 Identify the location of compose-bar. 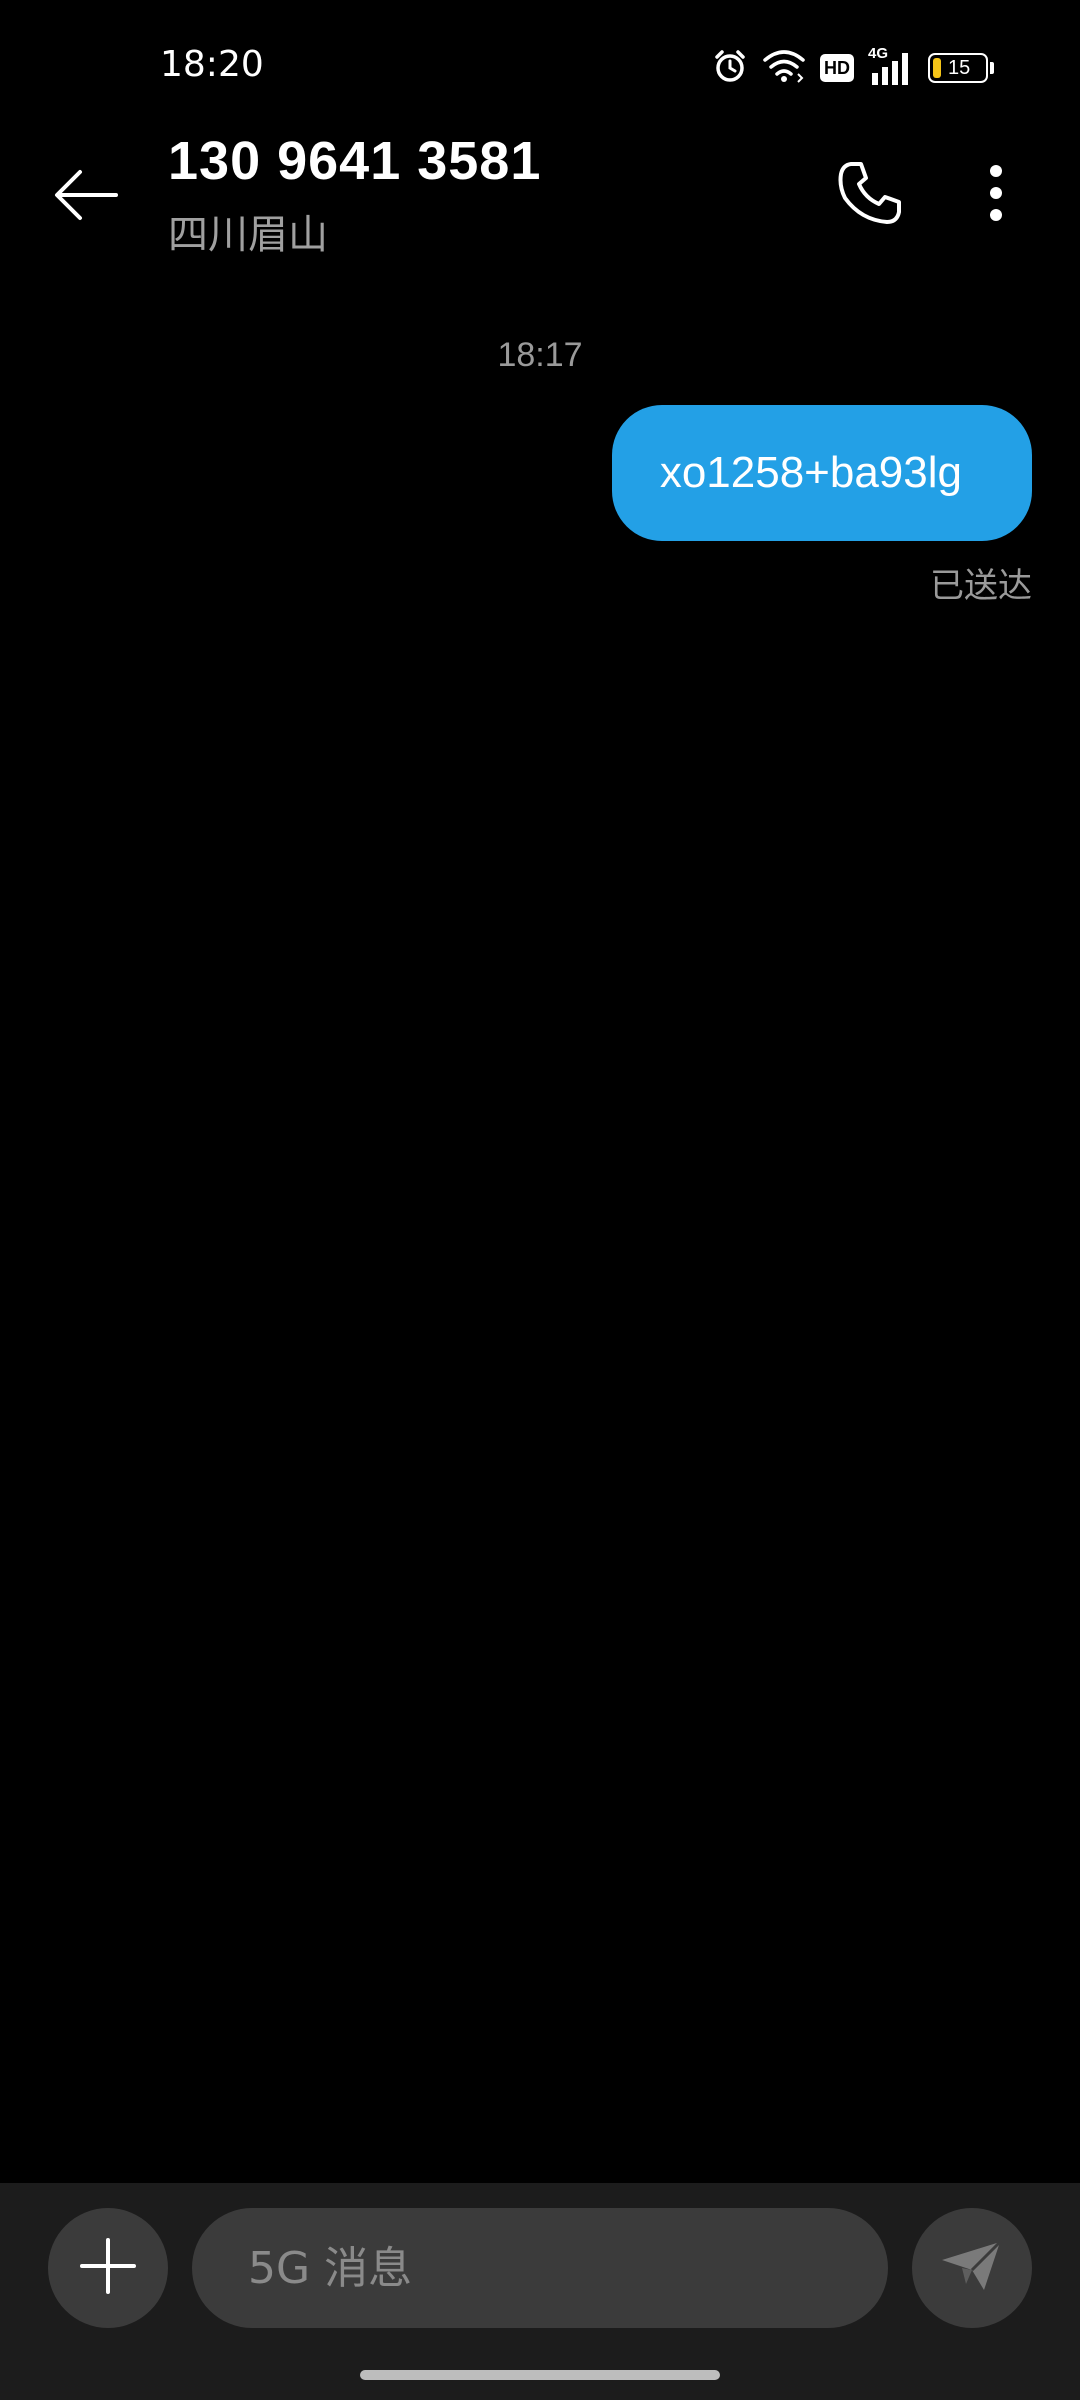
(540, 2291).